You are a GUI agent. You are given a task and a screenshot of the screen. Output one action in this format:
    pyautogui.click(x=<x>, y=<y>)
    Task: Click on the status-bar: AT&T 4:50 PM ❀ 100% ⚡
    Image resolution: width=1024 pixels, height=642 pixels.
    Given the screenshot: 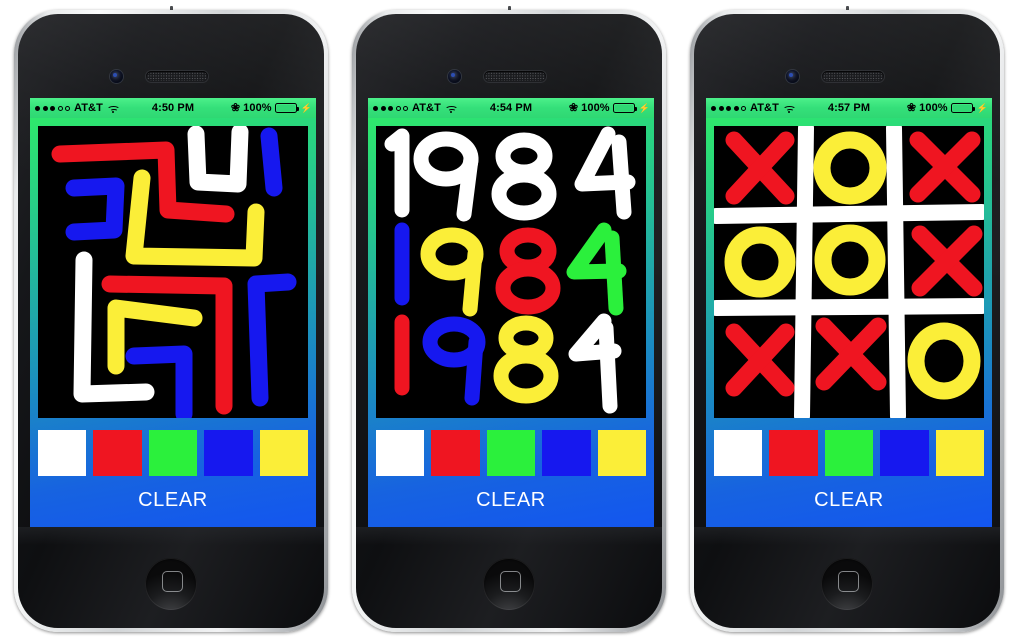 What is the action you would take?
    pyautogui.click(x=173, y=108)
    